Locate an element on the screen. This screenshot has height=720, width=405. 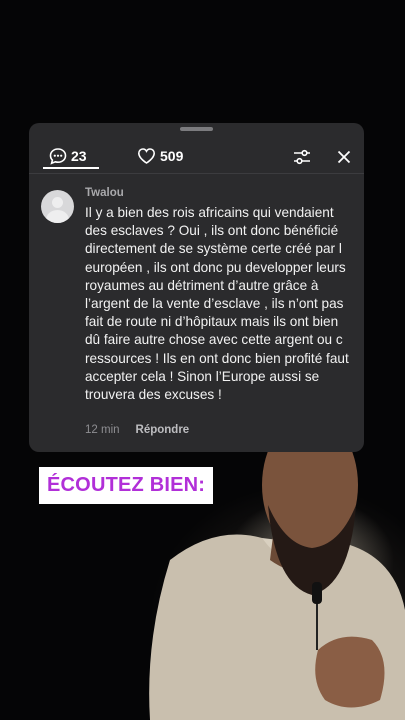
microphone is located at coordinates (317, 593).